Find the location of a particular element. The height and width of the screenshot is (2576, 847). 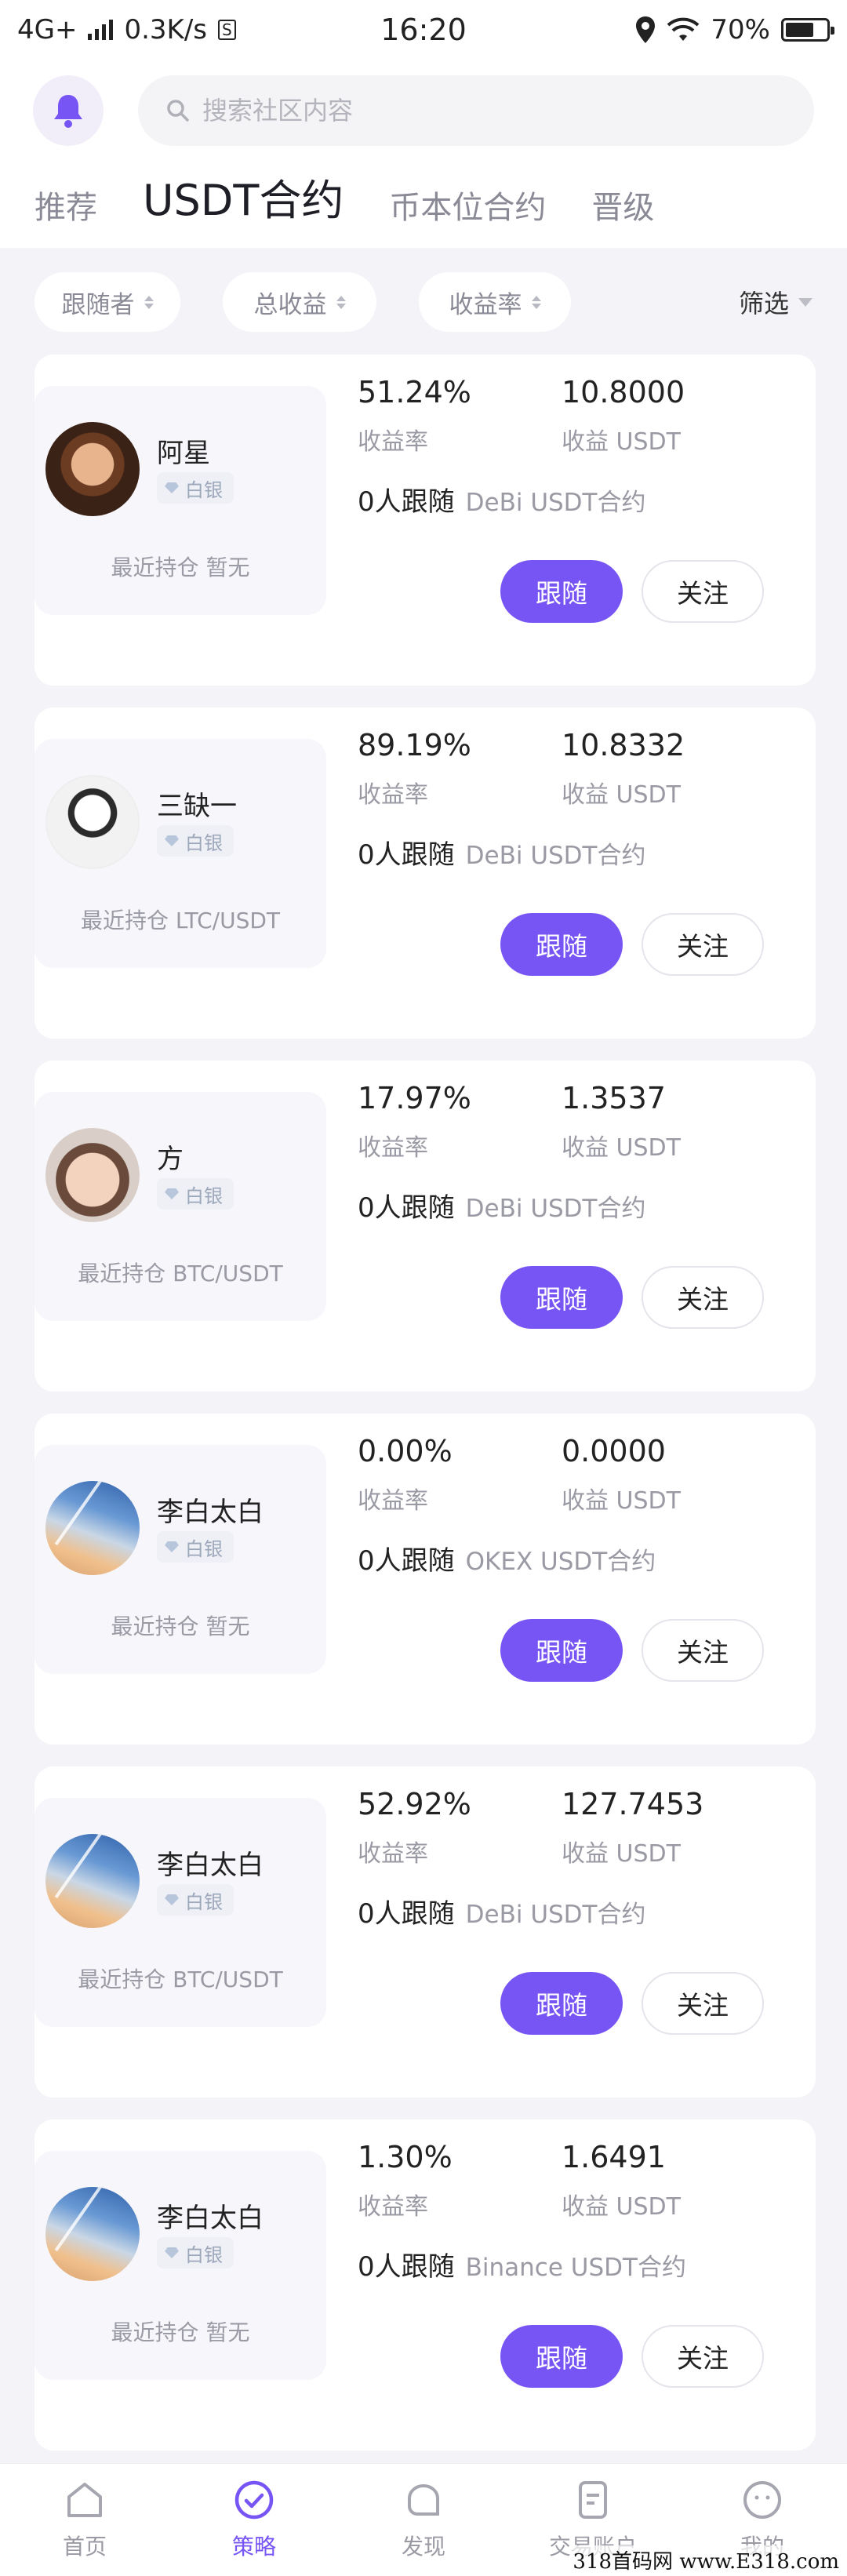

sort-total-profit: 总收益 is located at coordinates (299, 302).